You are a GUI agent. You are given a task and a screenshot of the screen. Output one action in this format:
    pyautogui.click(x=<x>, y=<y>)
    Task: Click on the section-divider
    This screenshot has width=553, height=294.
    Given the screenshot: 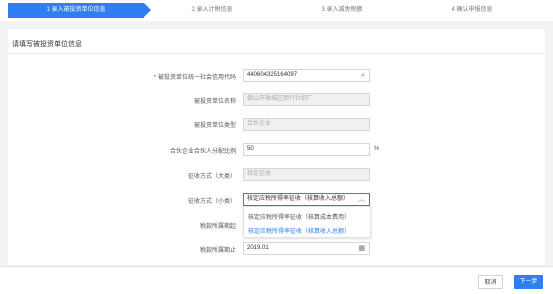 What is the action you would take?
    pyautogui.click(x=276, y=53)
    